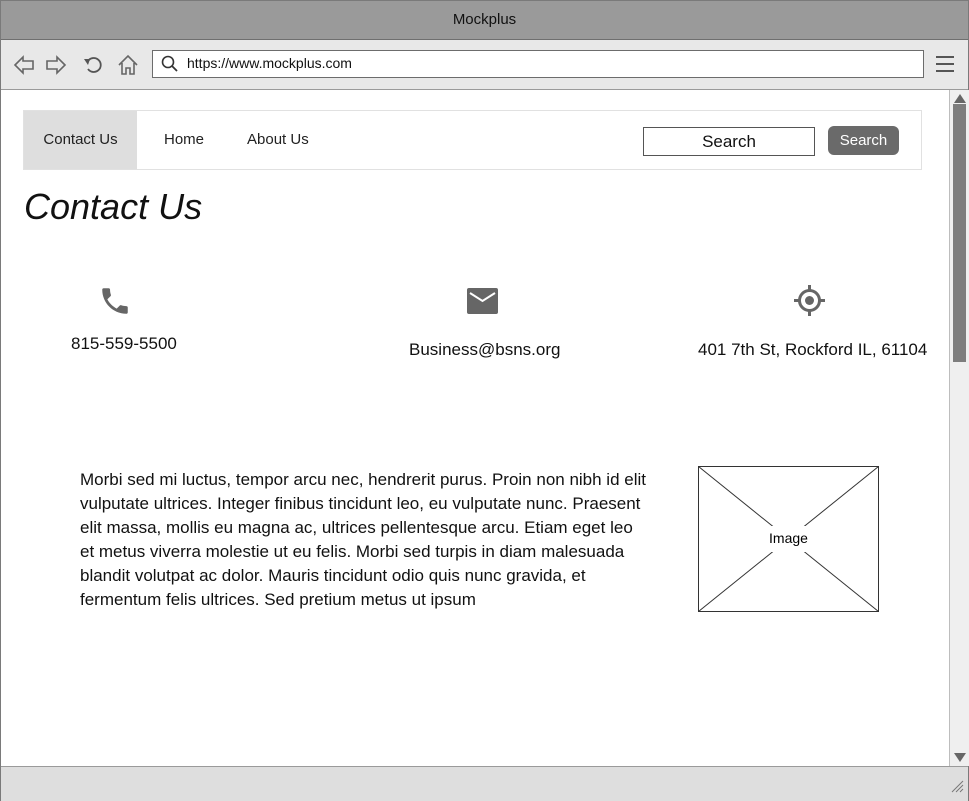 Image resolution: width=969 pixels, height=801 pixels. Describe the element at coordinates (56, 65) in the screenshot. I see `forward-icon` at that location.